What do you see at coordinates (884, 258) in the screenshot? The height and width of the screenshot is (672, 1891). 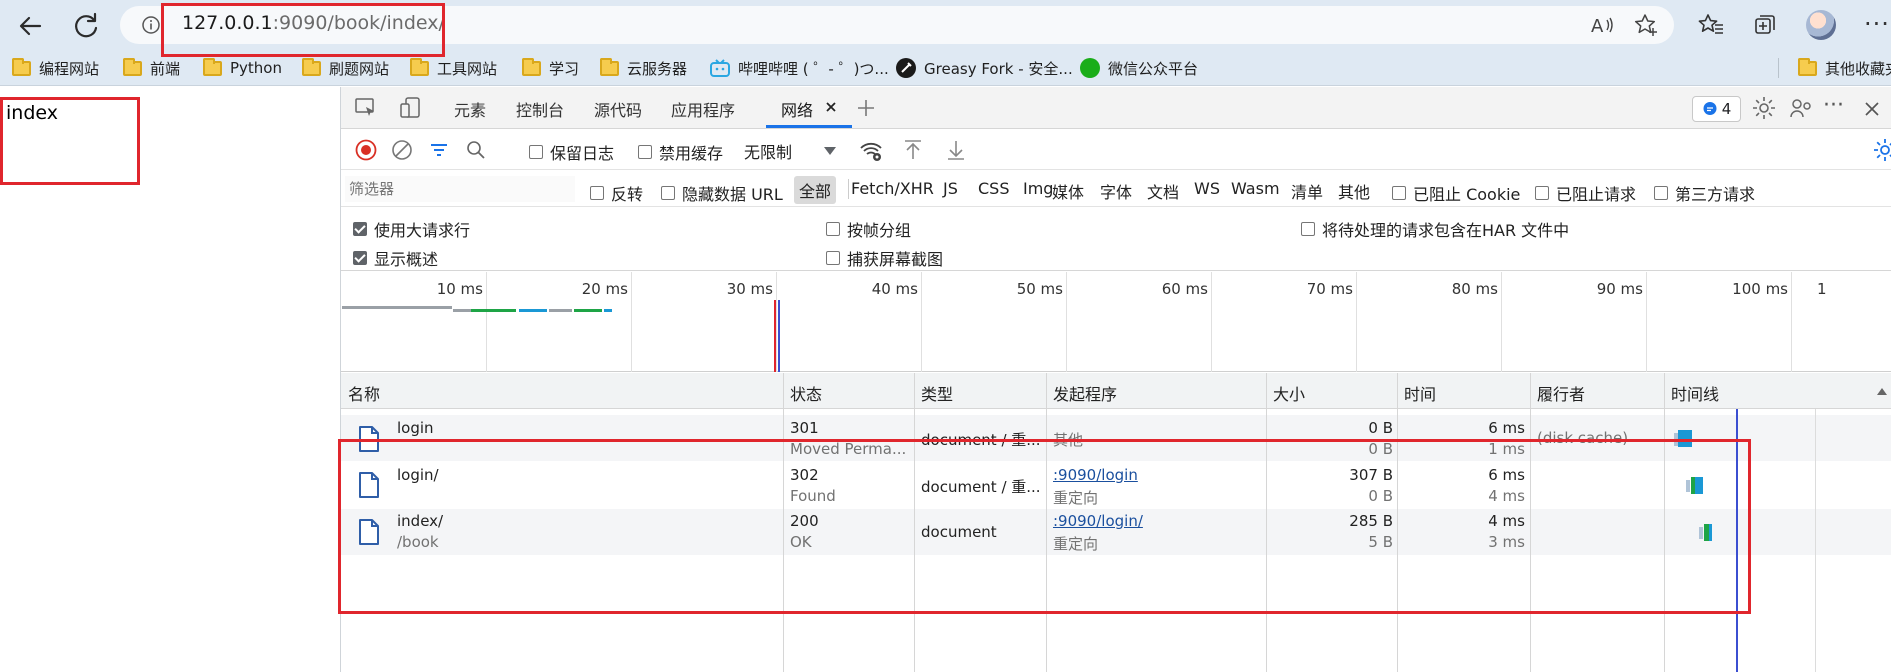 I see `screenshots-checkbox: 捕获屏幕截图` at bounding box center [884, 258].